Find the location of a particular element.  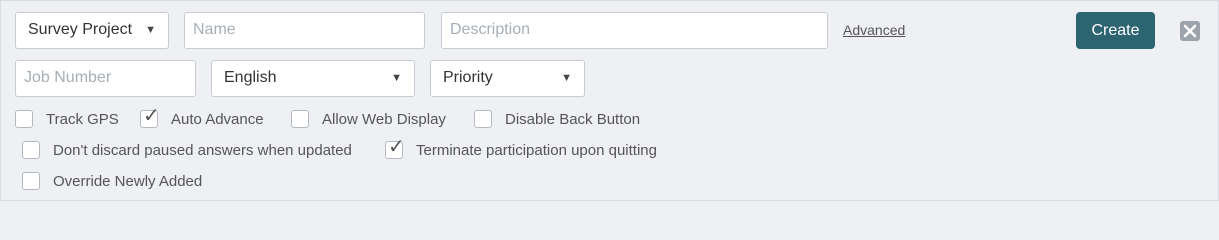

checkbox-track-gps: Track GPS is located at coordinates (67, 119).